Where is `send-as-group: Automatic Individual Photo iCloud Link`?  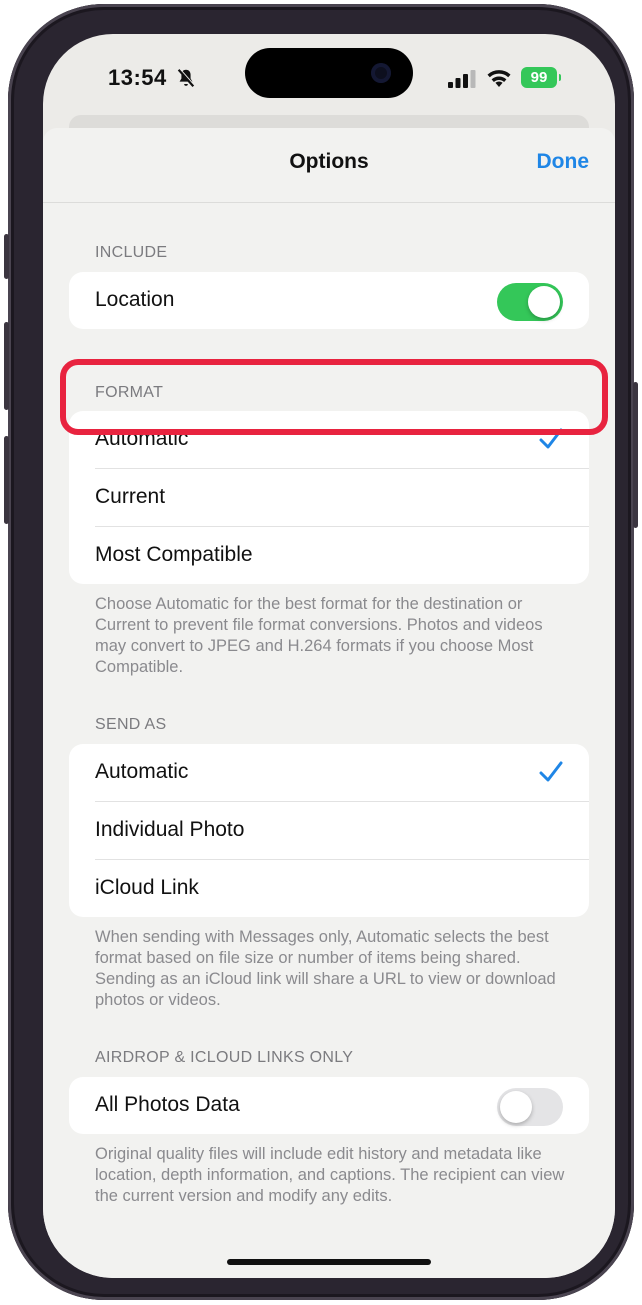 send-as-group: Automatic Individual Photo iCloud Link is located at coordinates (329, 830).